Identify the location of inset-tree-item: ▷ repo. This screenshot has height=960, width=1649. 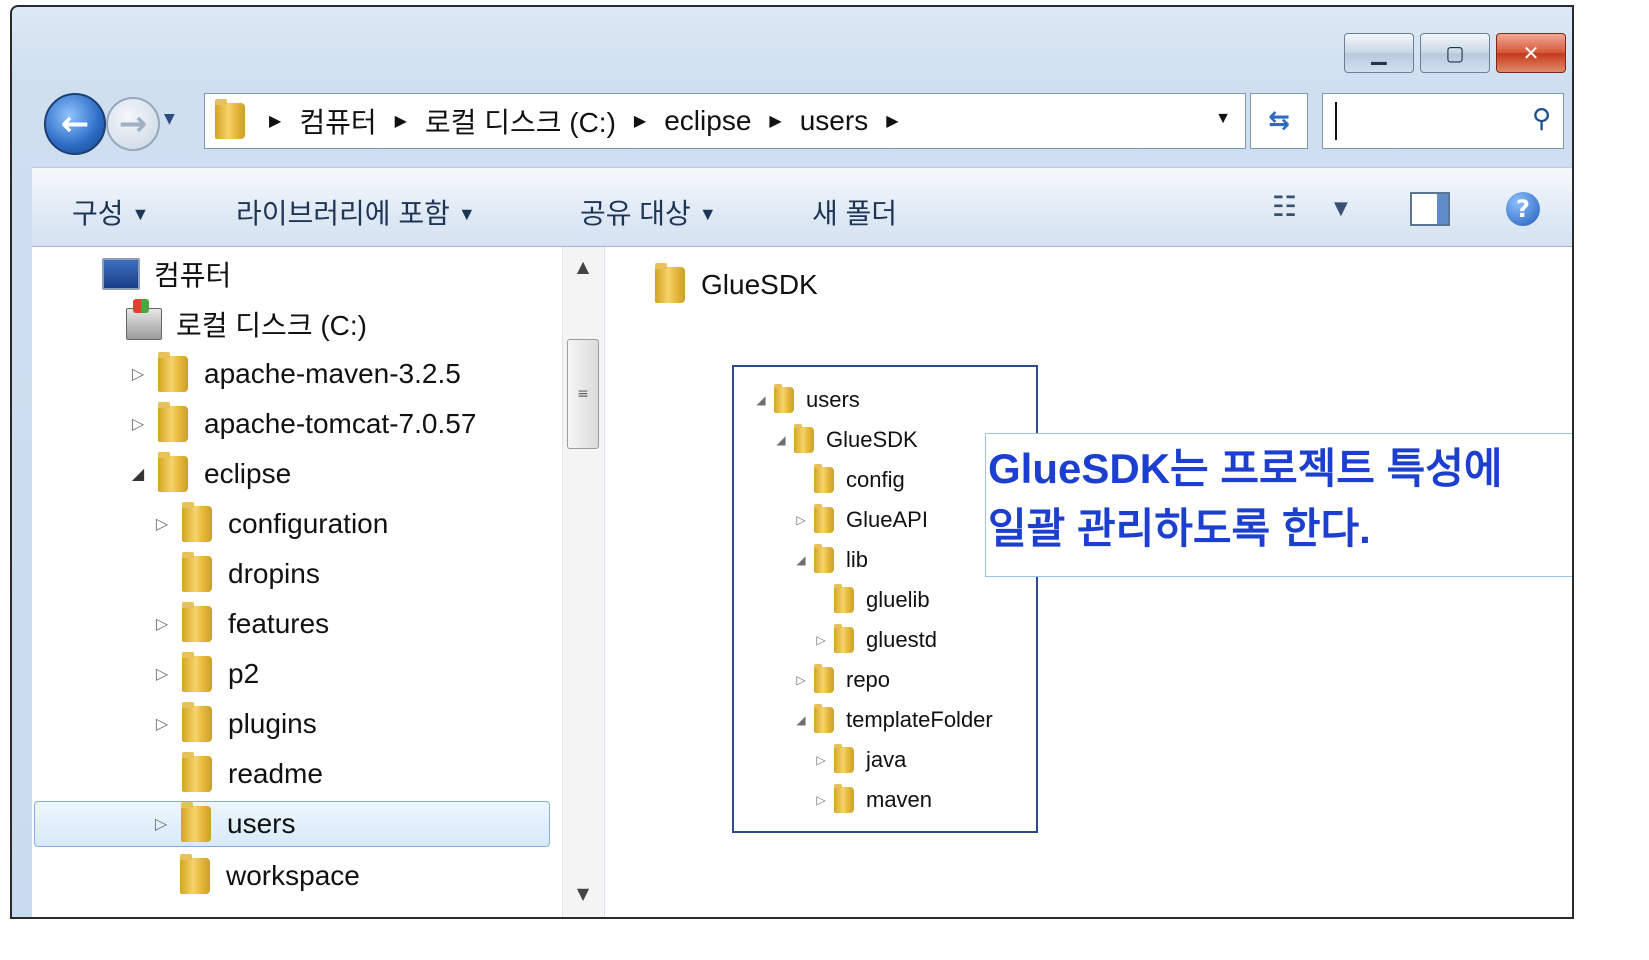
(842, 679).